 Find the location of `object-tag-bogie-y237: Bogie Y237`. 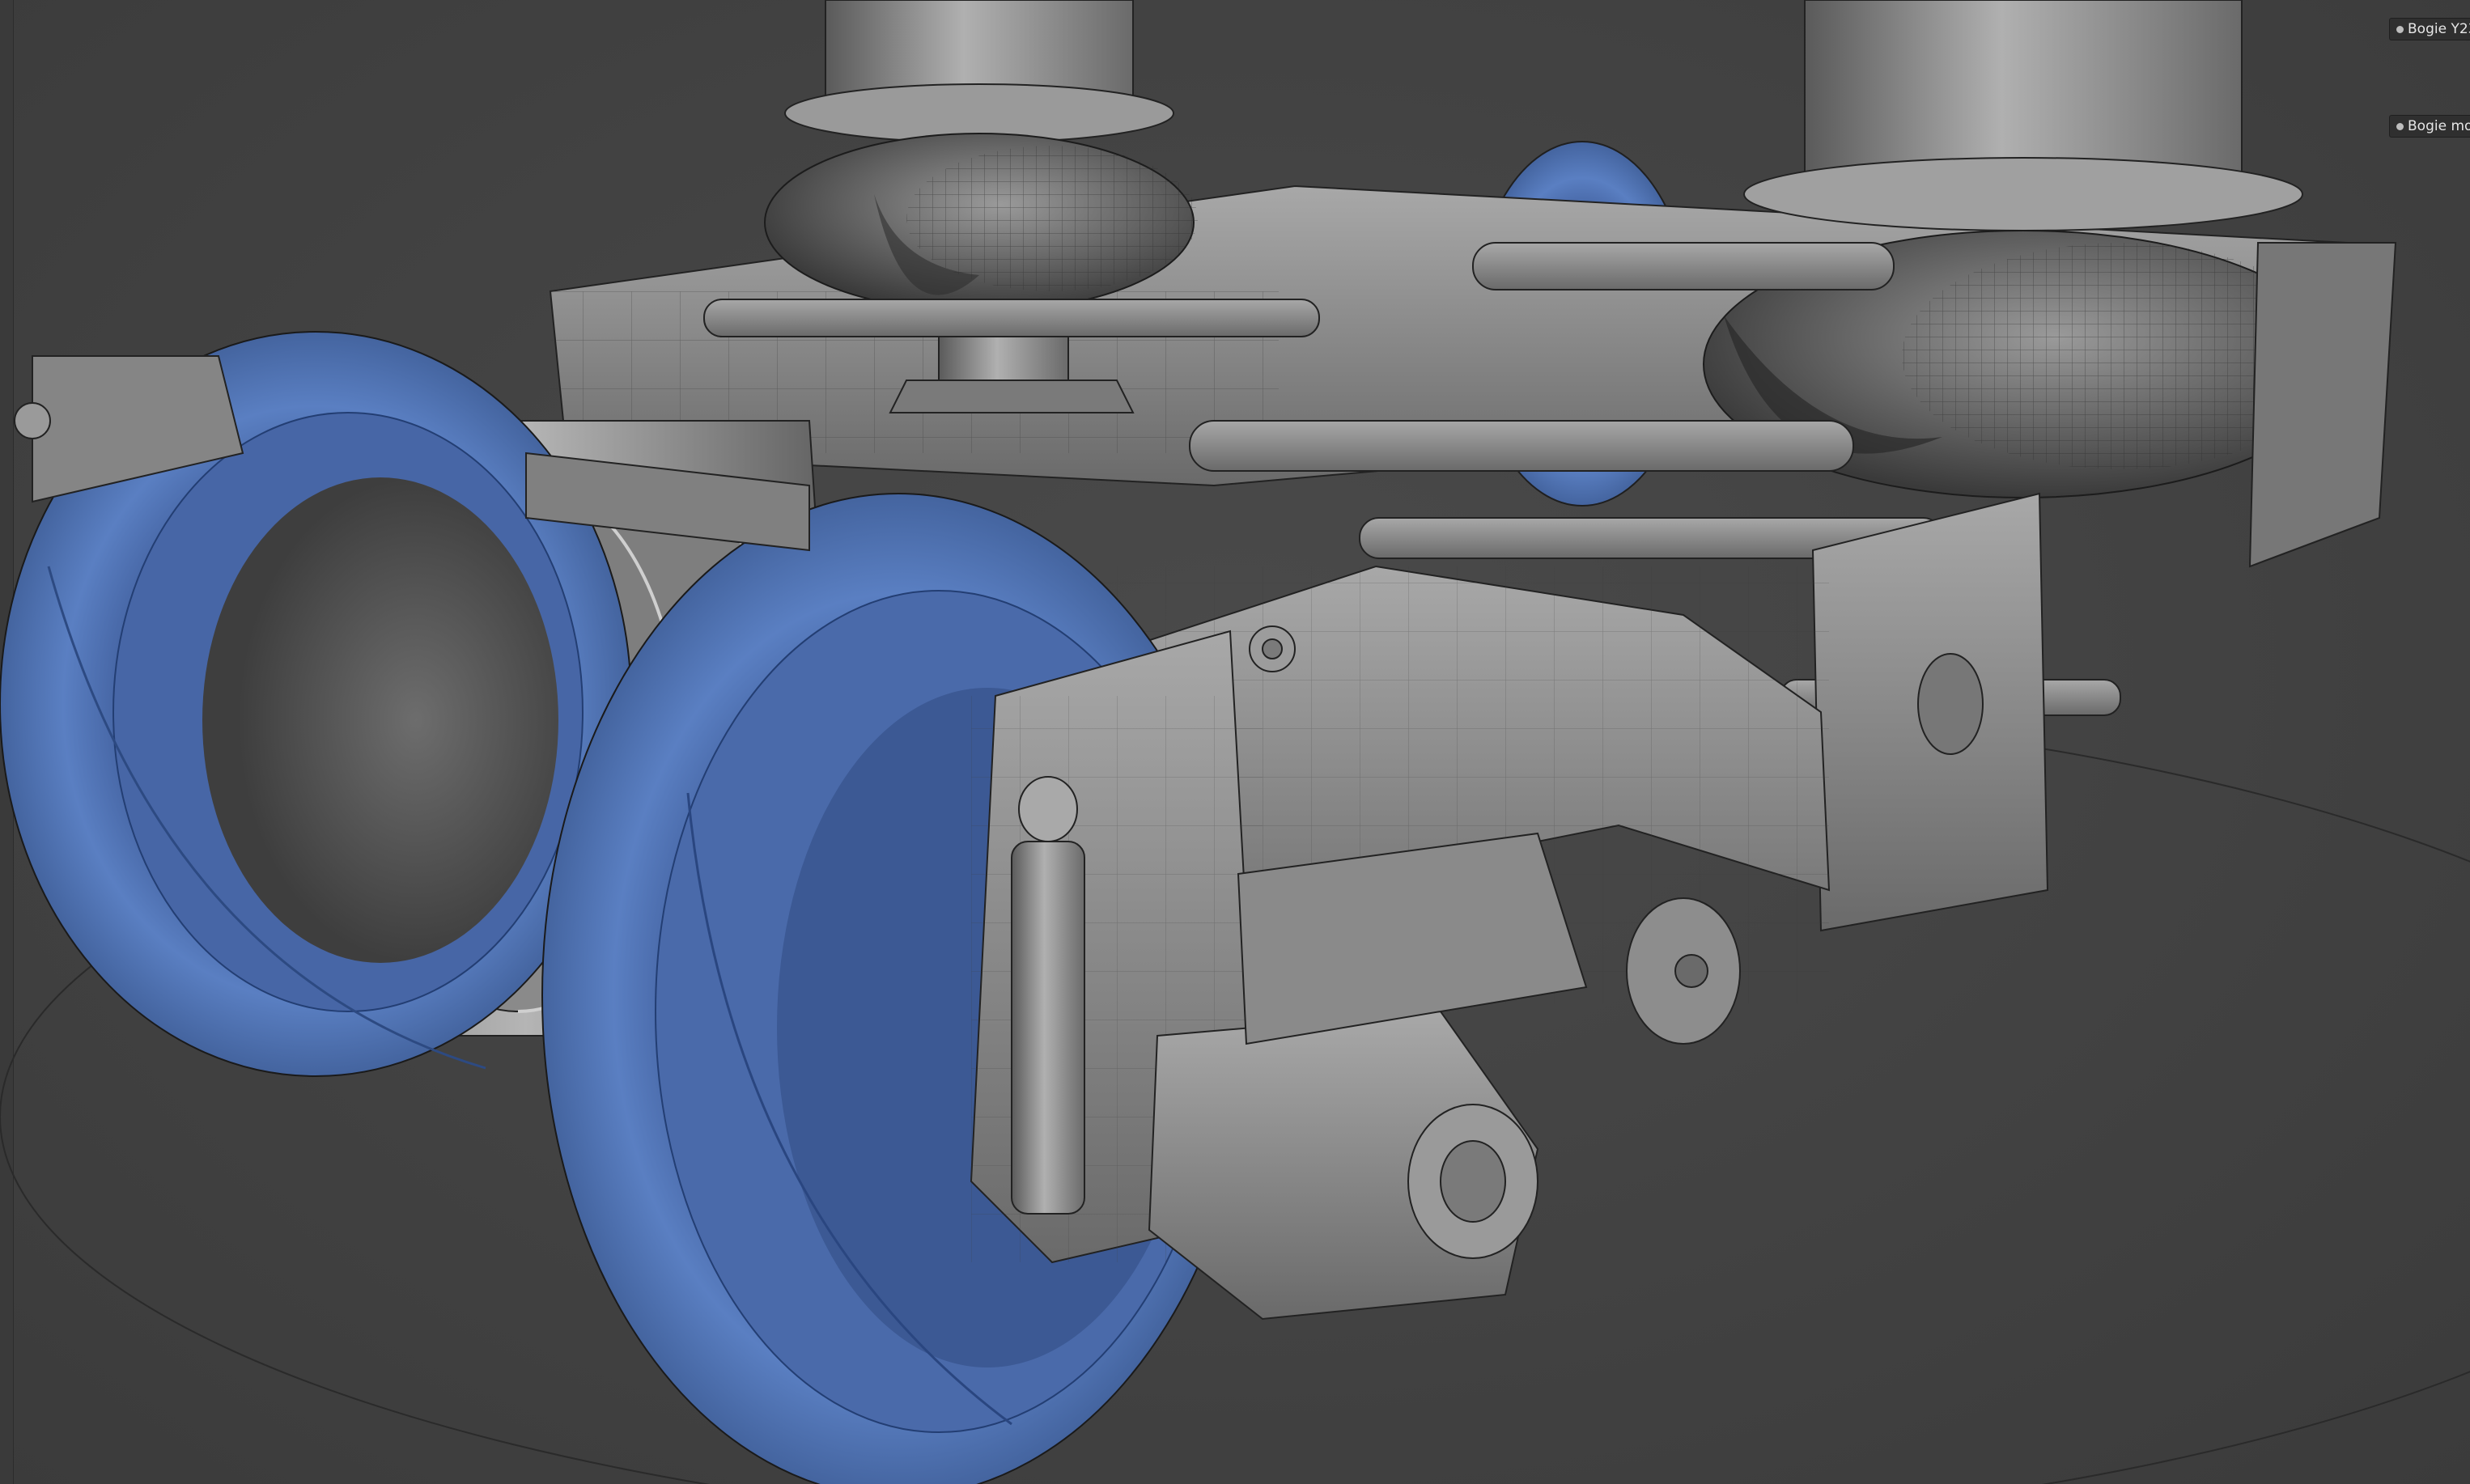

object-tag-bogie-y237: Bogie Y237 is located at coordinates (2429, 29).